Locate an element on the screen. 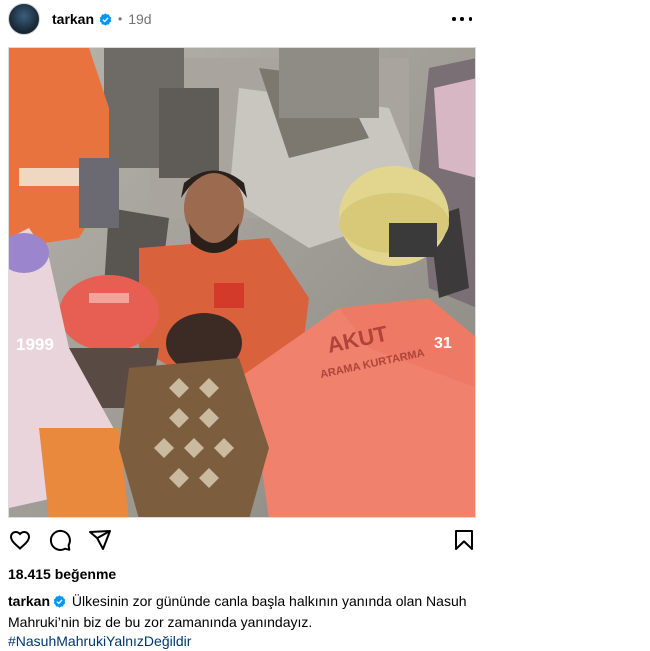 The width and height of the screenshot is (650, 651). year-overlay: 1999 is located at coordinates (35, 344).